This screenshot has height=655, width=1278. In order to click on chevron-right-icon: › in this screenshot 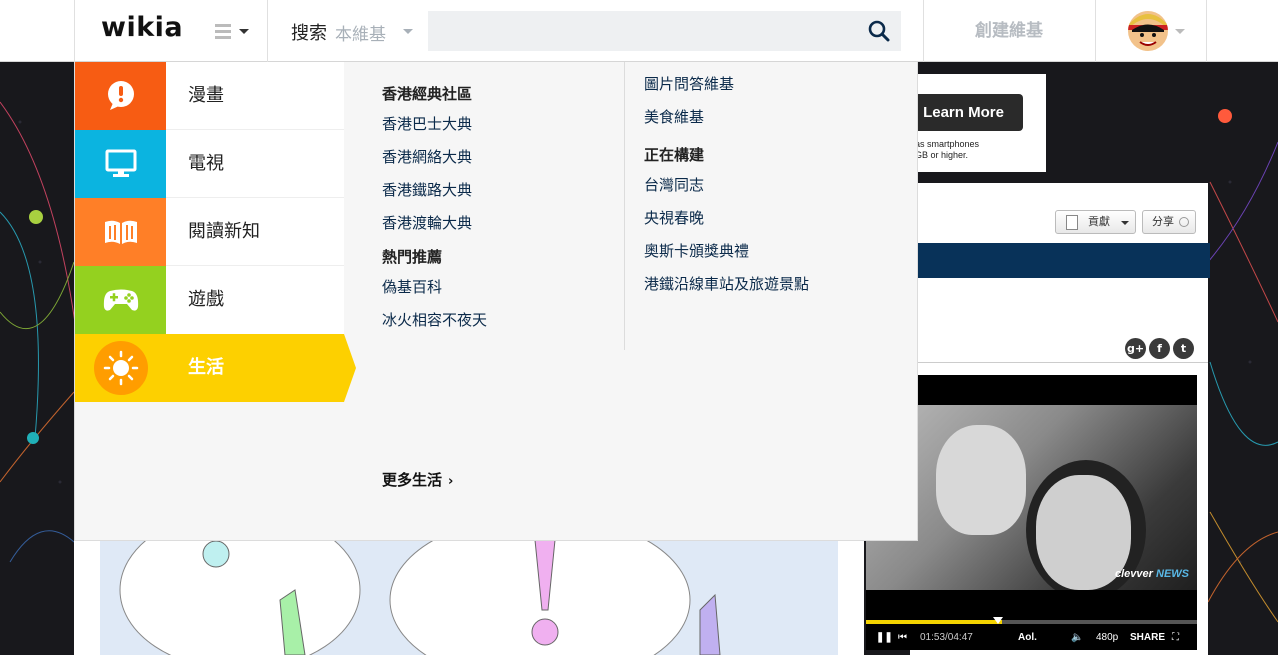, I will do `click(451, 481)`.